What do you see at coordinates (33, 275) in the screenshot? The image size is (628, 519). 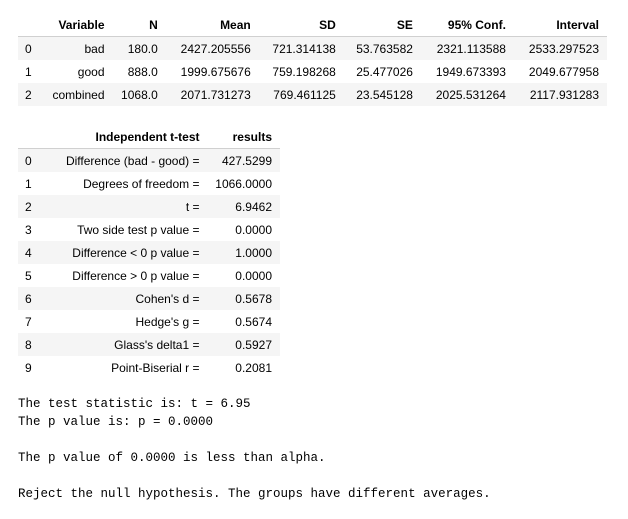 I see `row-index: 5` at bounding box center [33, 275].